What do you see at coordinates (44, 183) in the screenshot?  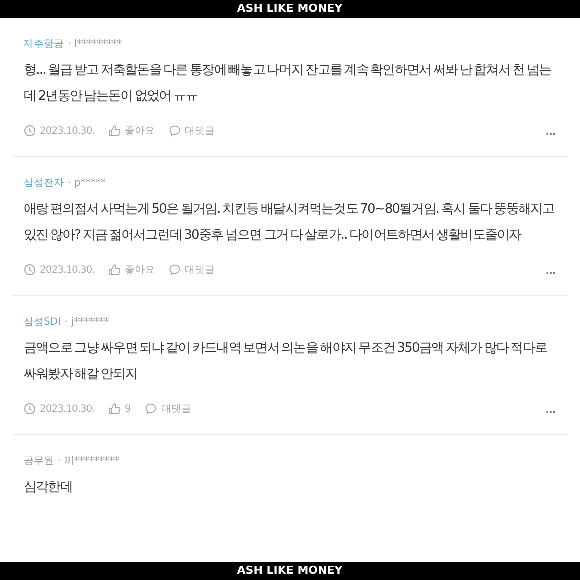 I see `company-name: 삼성전자` at bounding box center [44, 183].